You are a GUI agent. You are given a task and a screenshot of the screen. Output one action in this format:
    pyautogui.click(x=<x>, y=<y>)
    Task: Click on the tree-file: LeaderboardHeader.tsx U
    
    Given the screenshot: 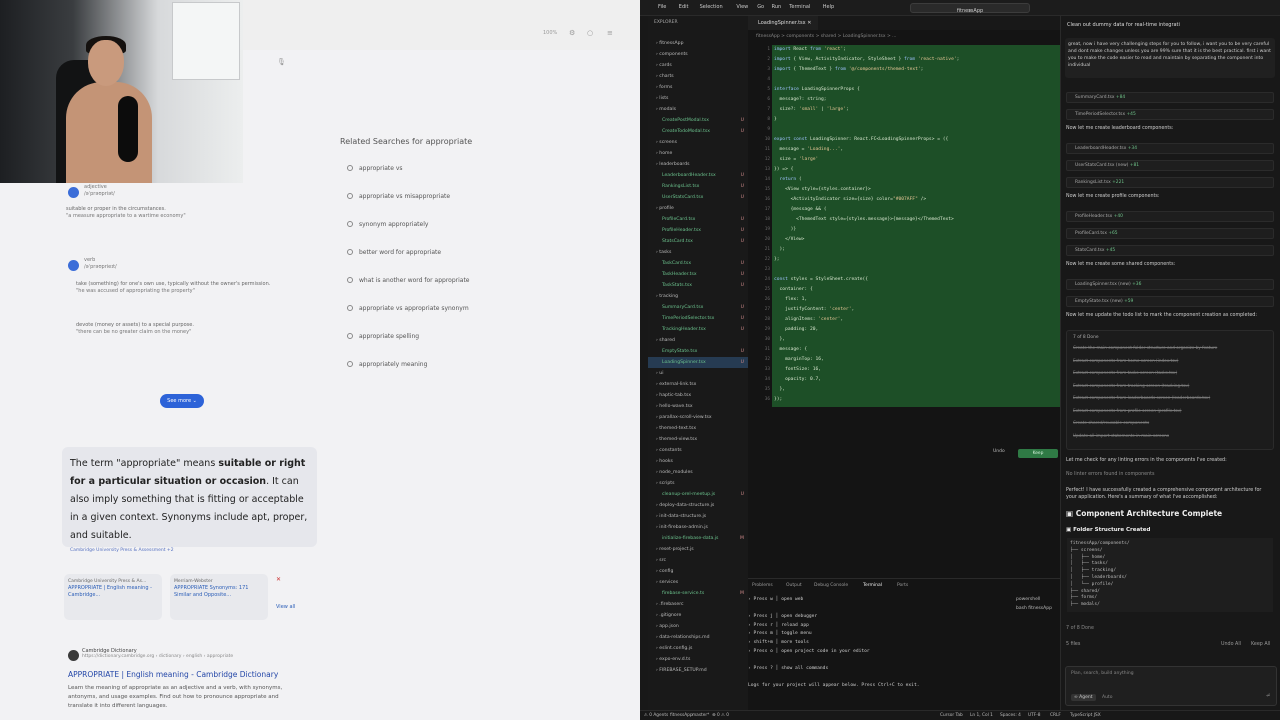 What is the action you would take?
    pyautogui.click(x=698, y=175)
    